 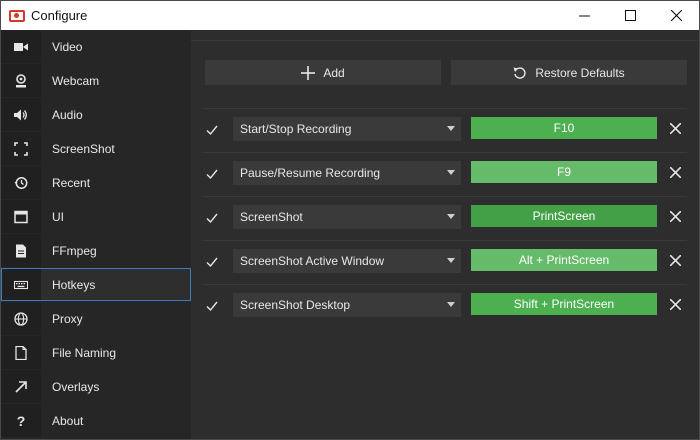 What do you see at coordinates (67, 318) in the screenshot?
I see `sidebar-item-label: Proxy` at bounding box center [67, 318].